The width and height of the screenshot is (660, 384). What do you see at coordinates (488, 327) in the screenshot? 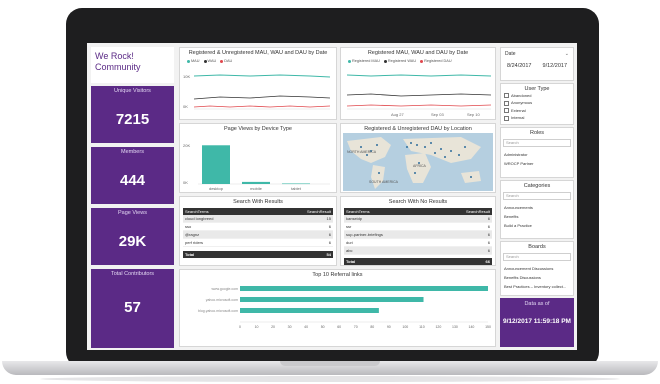
I see `x-tick: 150` at bounding box center [488, 327].